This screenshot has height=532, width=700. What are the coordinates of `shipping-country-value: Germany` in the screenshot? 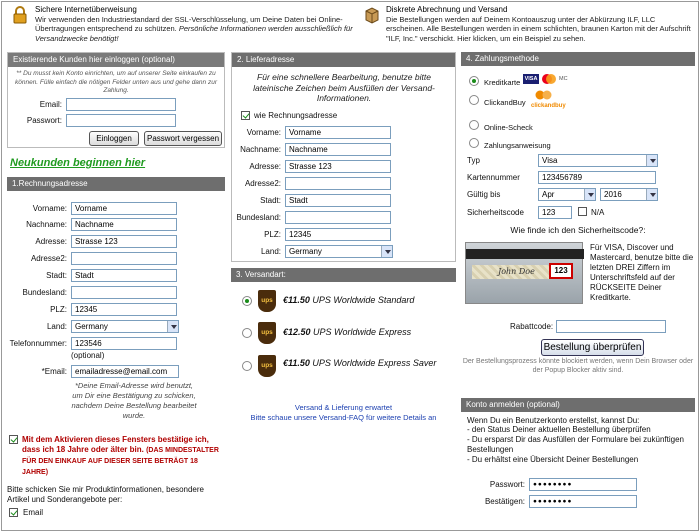 It's located at (305, 251).